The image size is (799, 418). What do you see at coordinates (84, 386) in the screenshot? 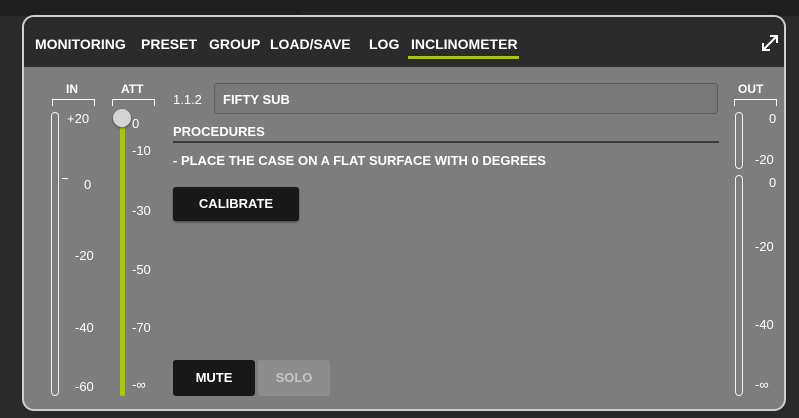
I see `in-scale-label: -60` at bounding box center [84, 386].